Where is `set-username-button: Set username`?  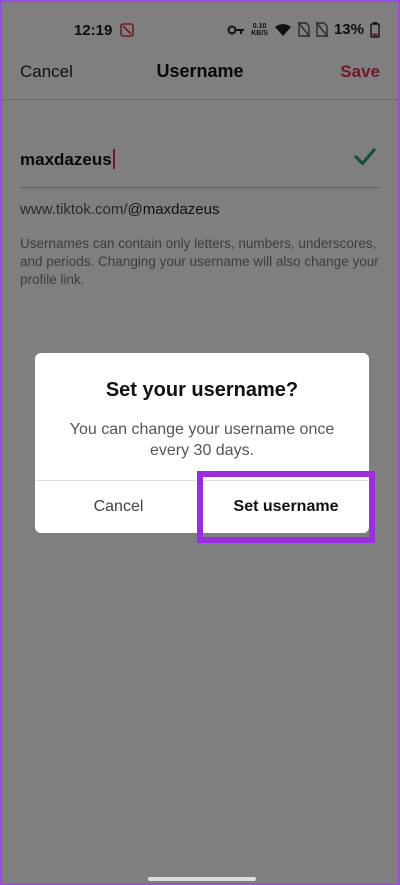
set-username-button: Set username is located at coordinates (286, 507).